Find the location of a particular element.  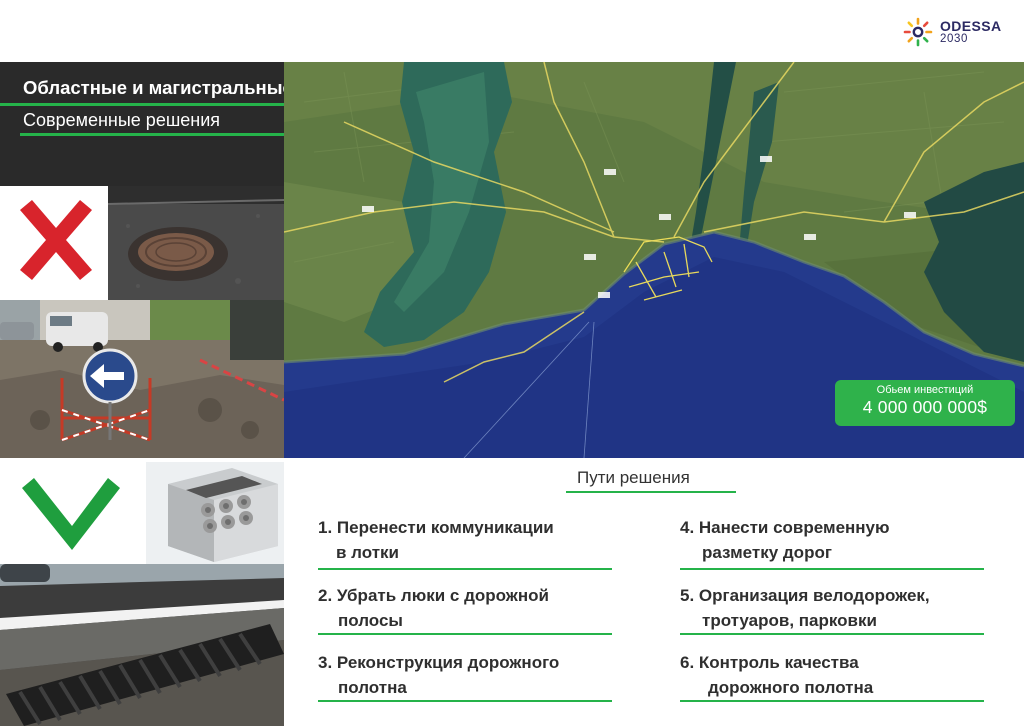

solution-item-3: 3. Реконструкция дорожного полотна is located at coordinates (438, 675).